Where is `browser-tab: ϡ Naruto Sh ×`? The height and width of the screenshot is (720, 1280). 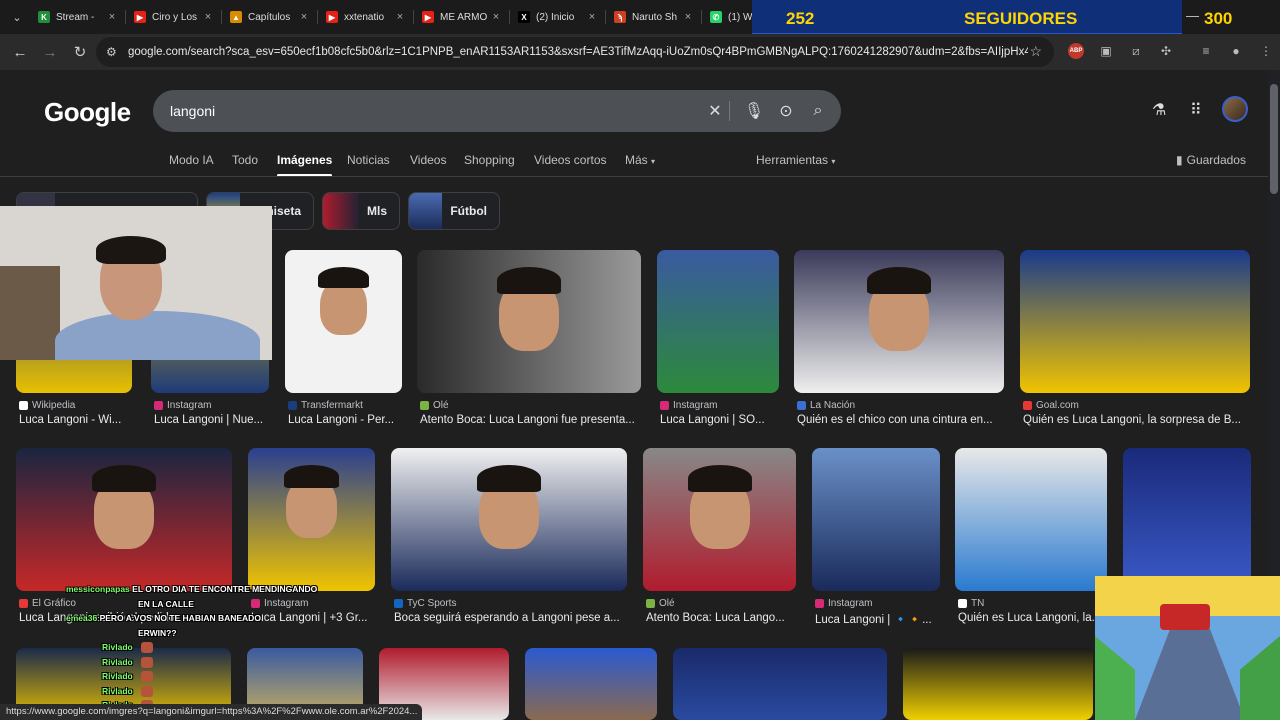 browser-tab: ϡ Naruto Sh × is located at coordinates (654, 17).